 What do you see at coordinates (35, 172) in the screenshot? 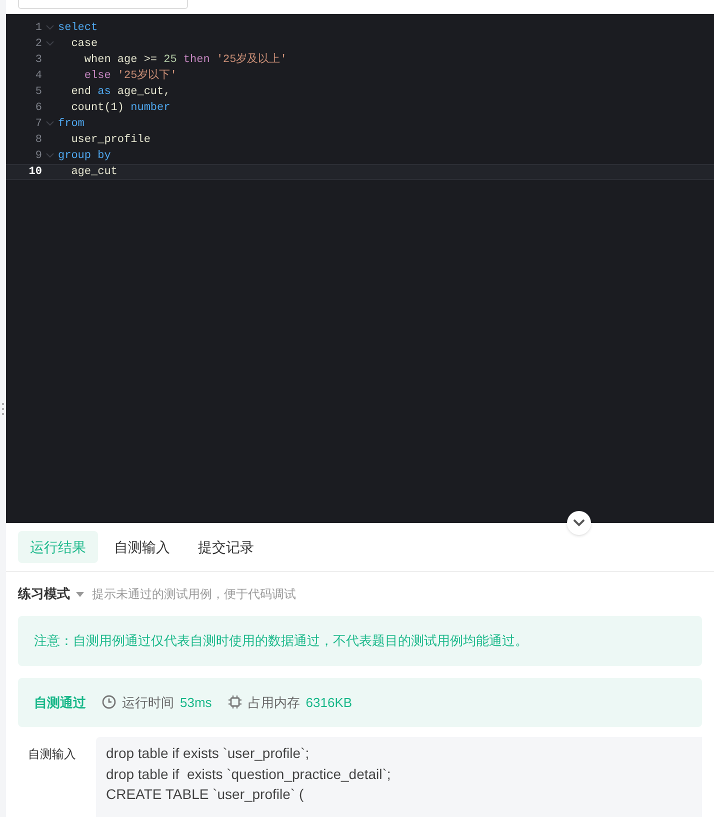
I see `line-number: 10` at bounding box center [35, 172].